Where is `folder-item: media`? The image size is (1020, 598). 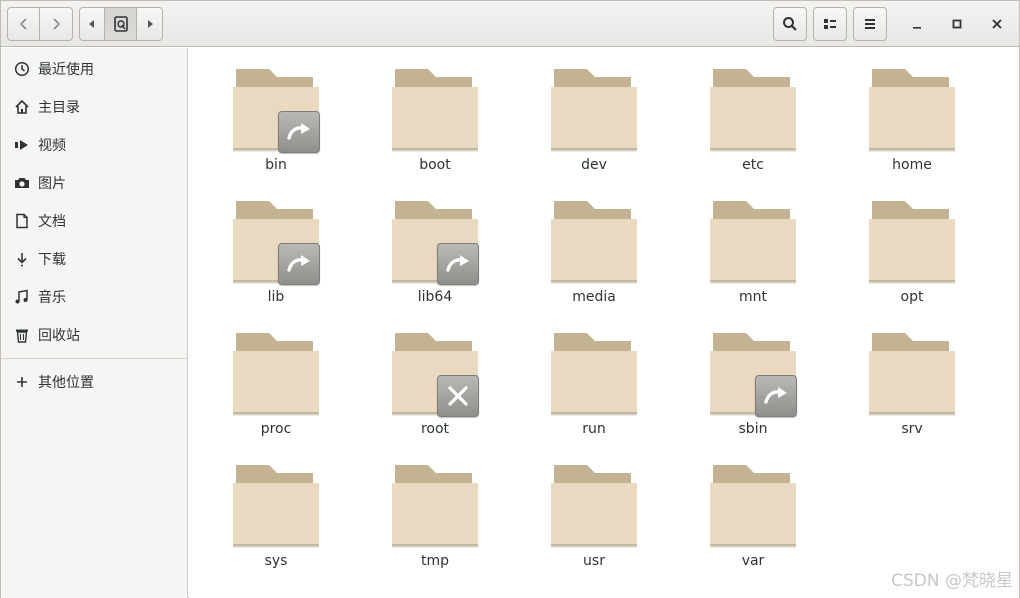
folder-item: media is located at coordinates (594, 260).